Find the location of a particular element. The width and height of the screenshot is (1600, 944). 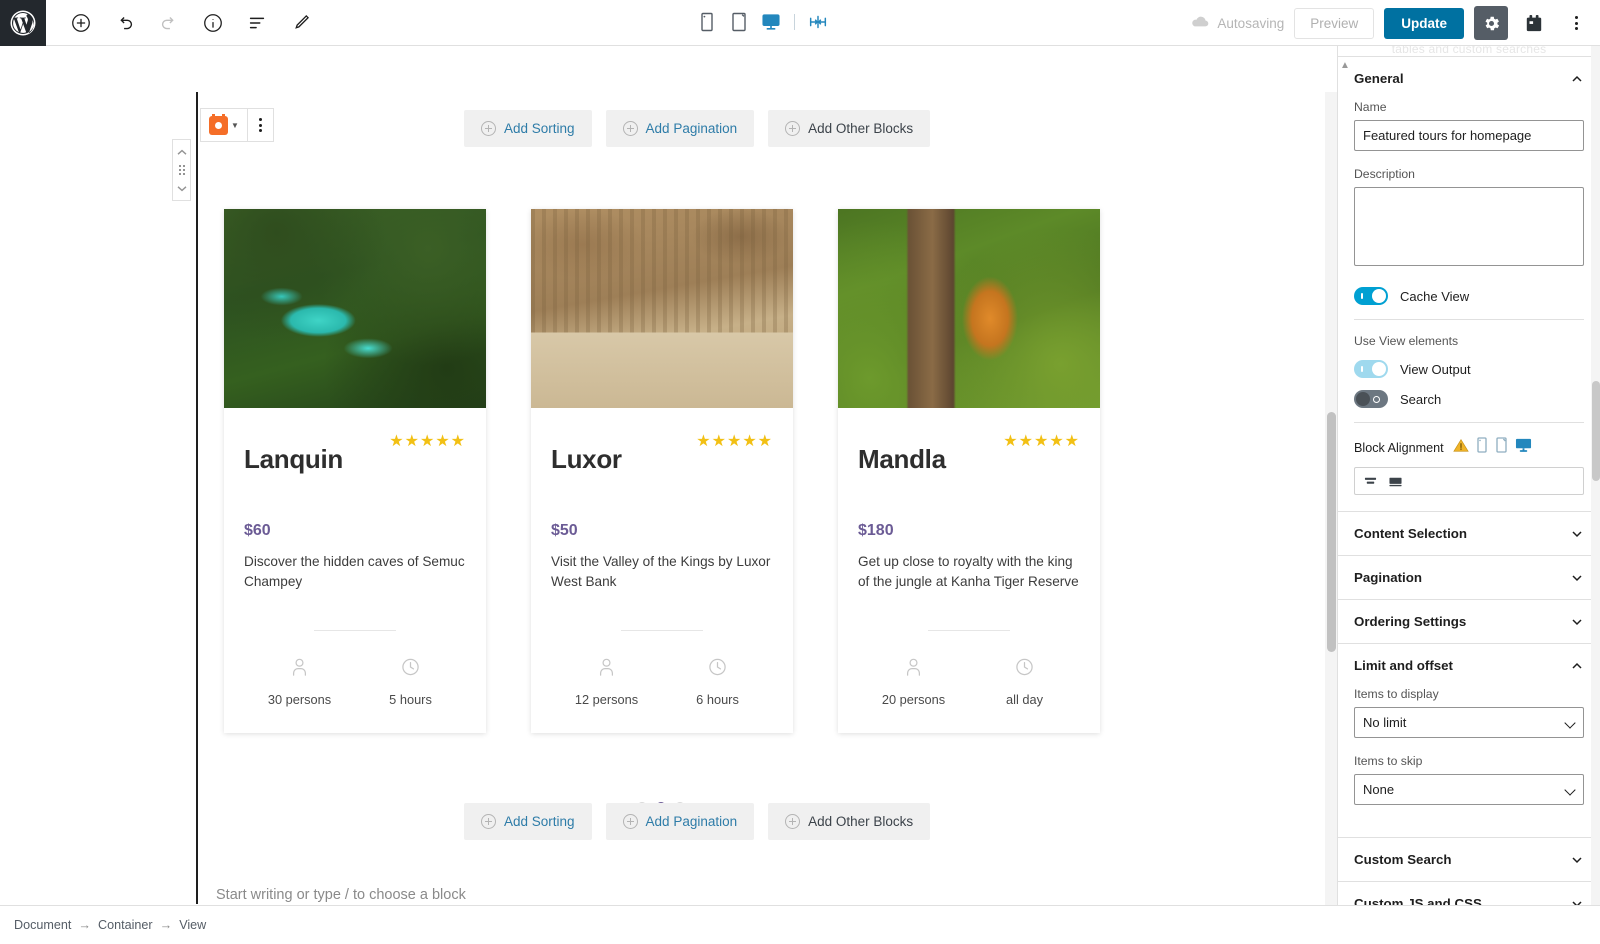

search-toggle-row: Search is located at coordinates (1469, 399).